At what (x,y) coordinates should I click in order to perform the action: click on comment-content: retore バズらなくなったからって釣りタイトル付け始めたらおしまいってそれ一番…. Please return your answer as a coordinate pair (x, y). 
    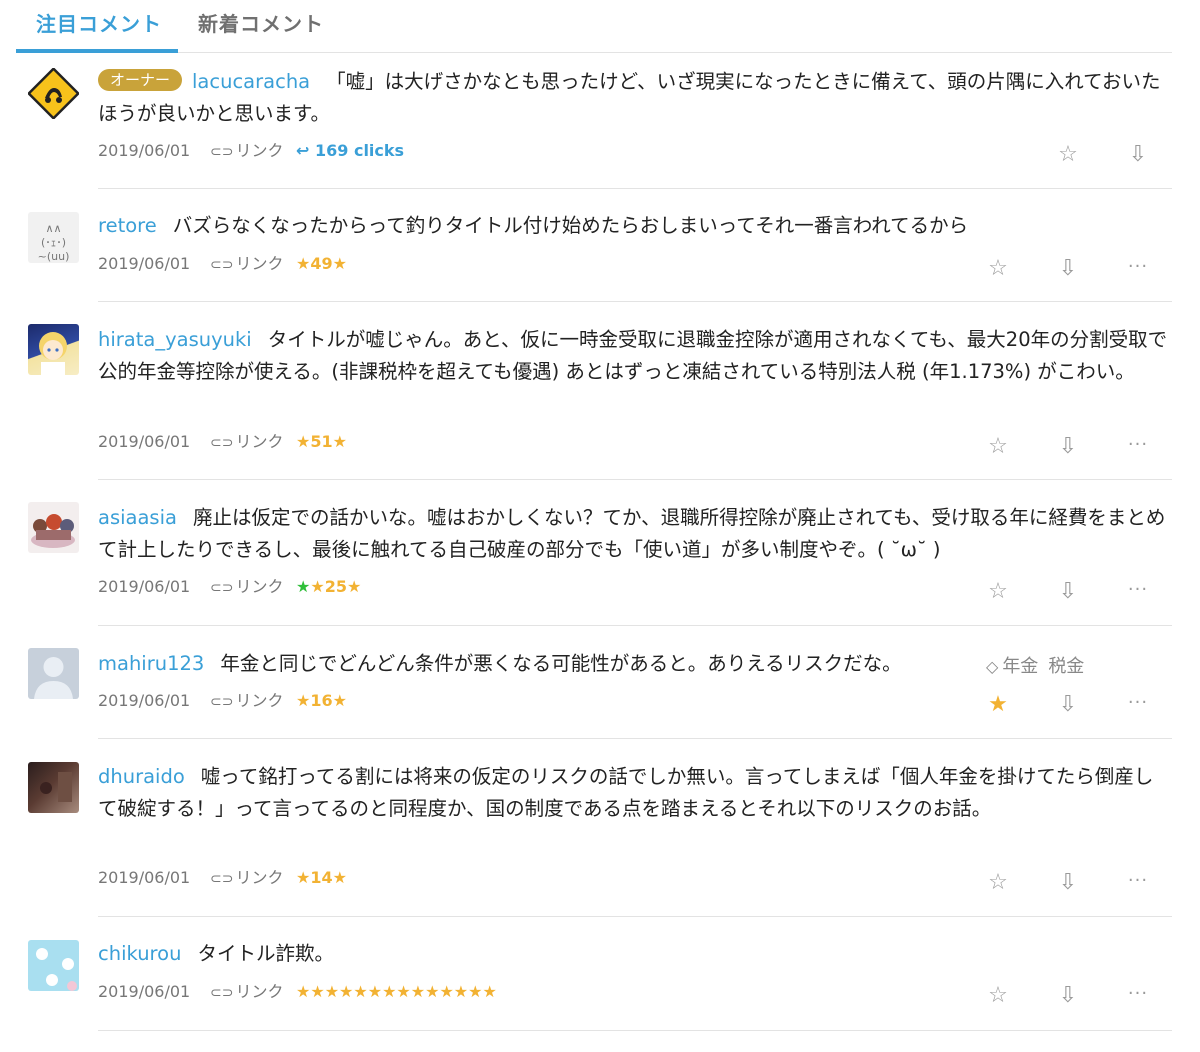
    Looking at the image, I should click on (635, 226).